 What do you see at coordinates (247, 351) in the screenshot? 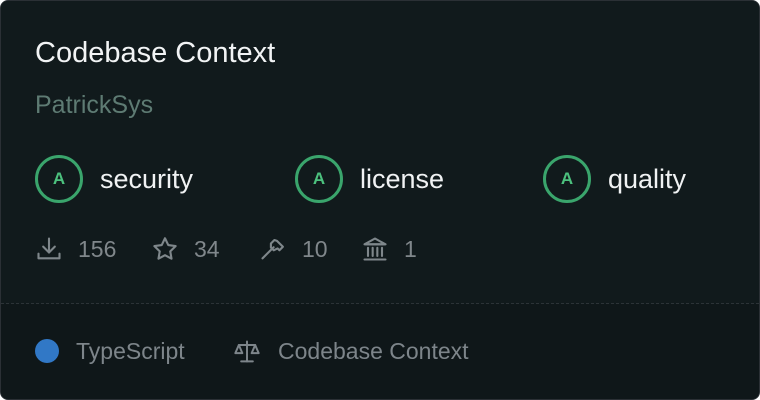
I see `scale-icon` at bounding box center [247, 351].